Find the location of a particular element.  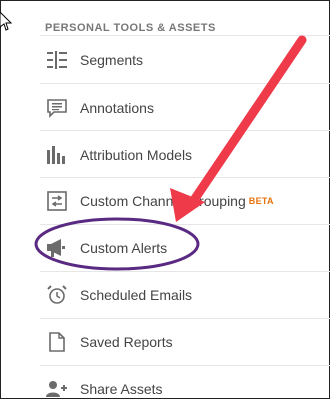

segments-icon is located at coordinates (57, 60).